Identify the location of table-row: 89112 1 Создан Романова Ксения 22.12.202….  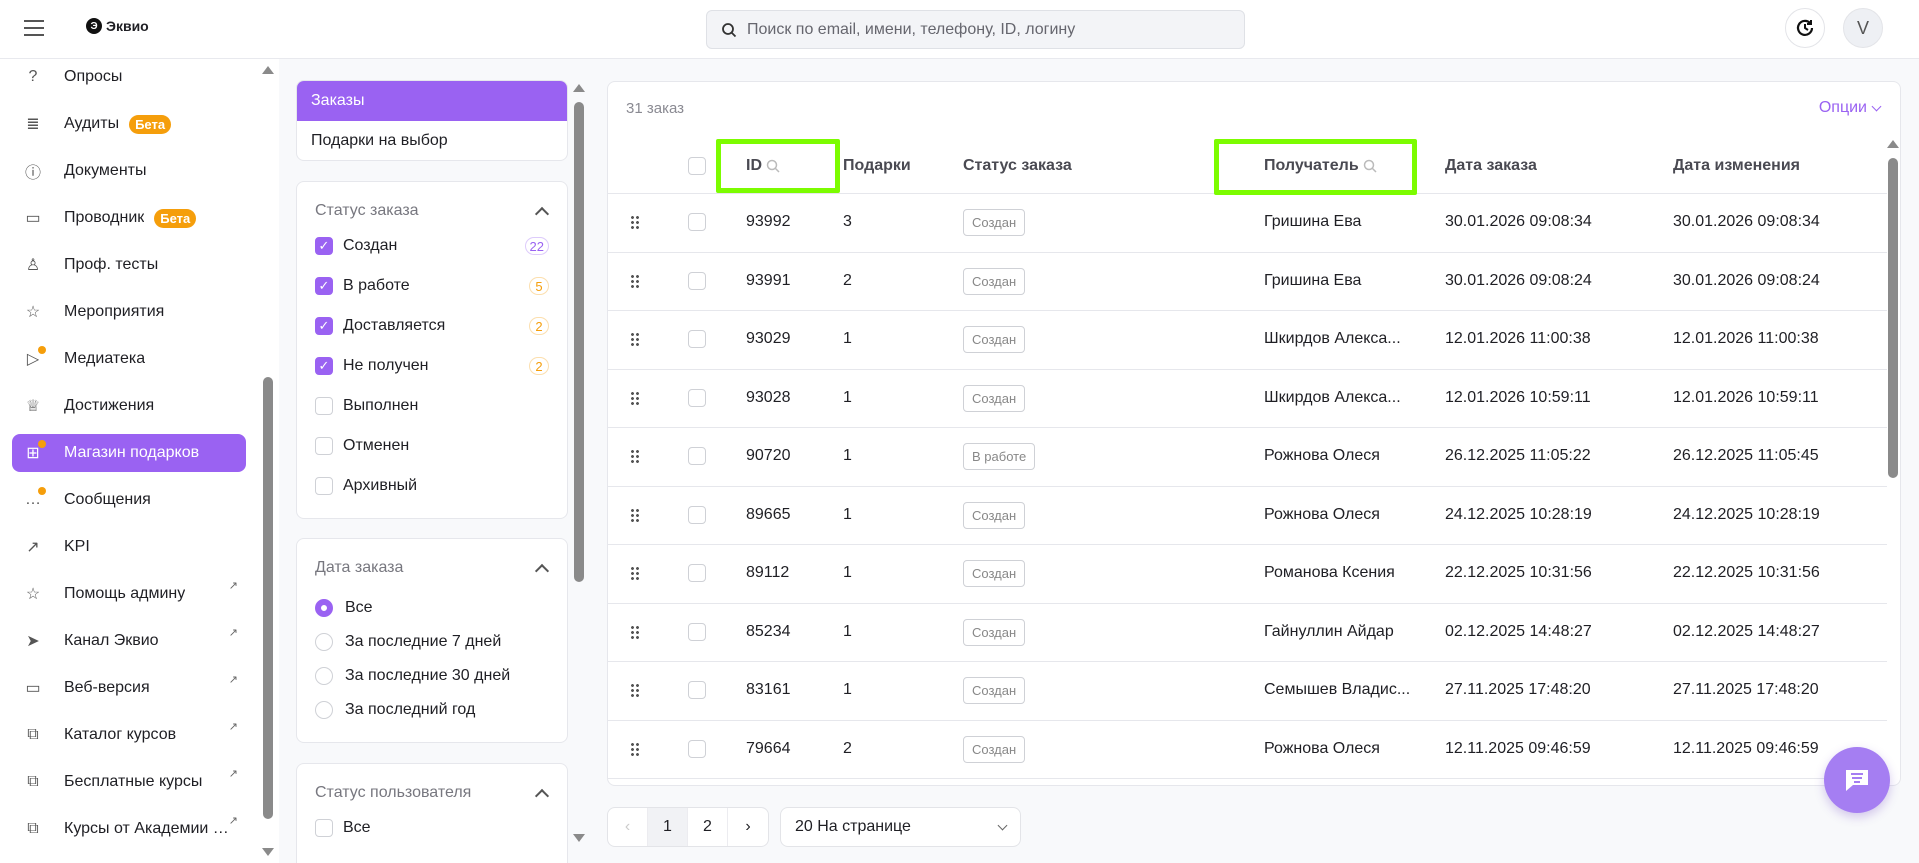
(1247, 574).